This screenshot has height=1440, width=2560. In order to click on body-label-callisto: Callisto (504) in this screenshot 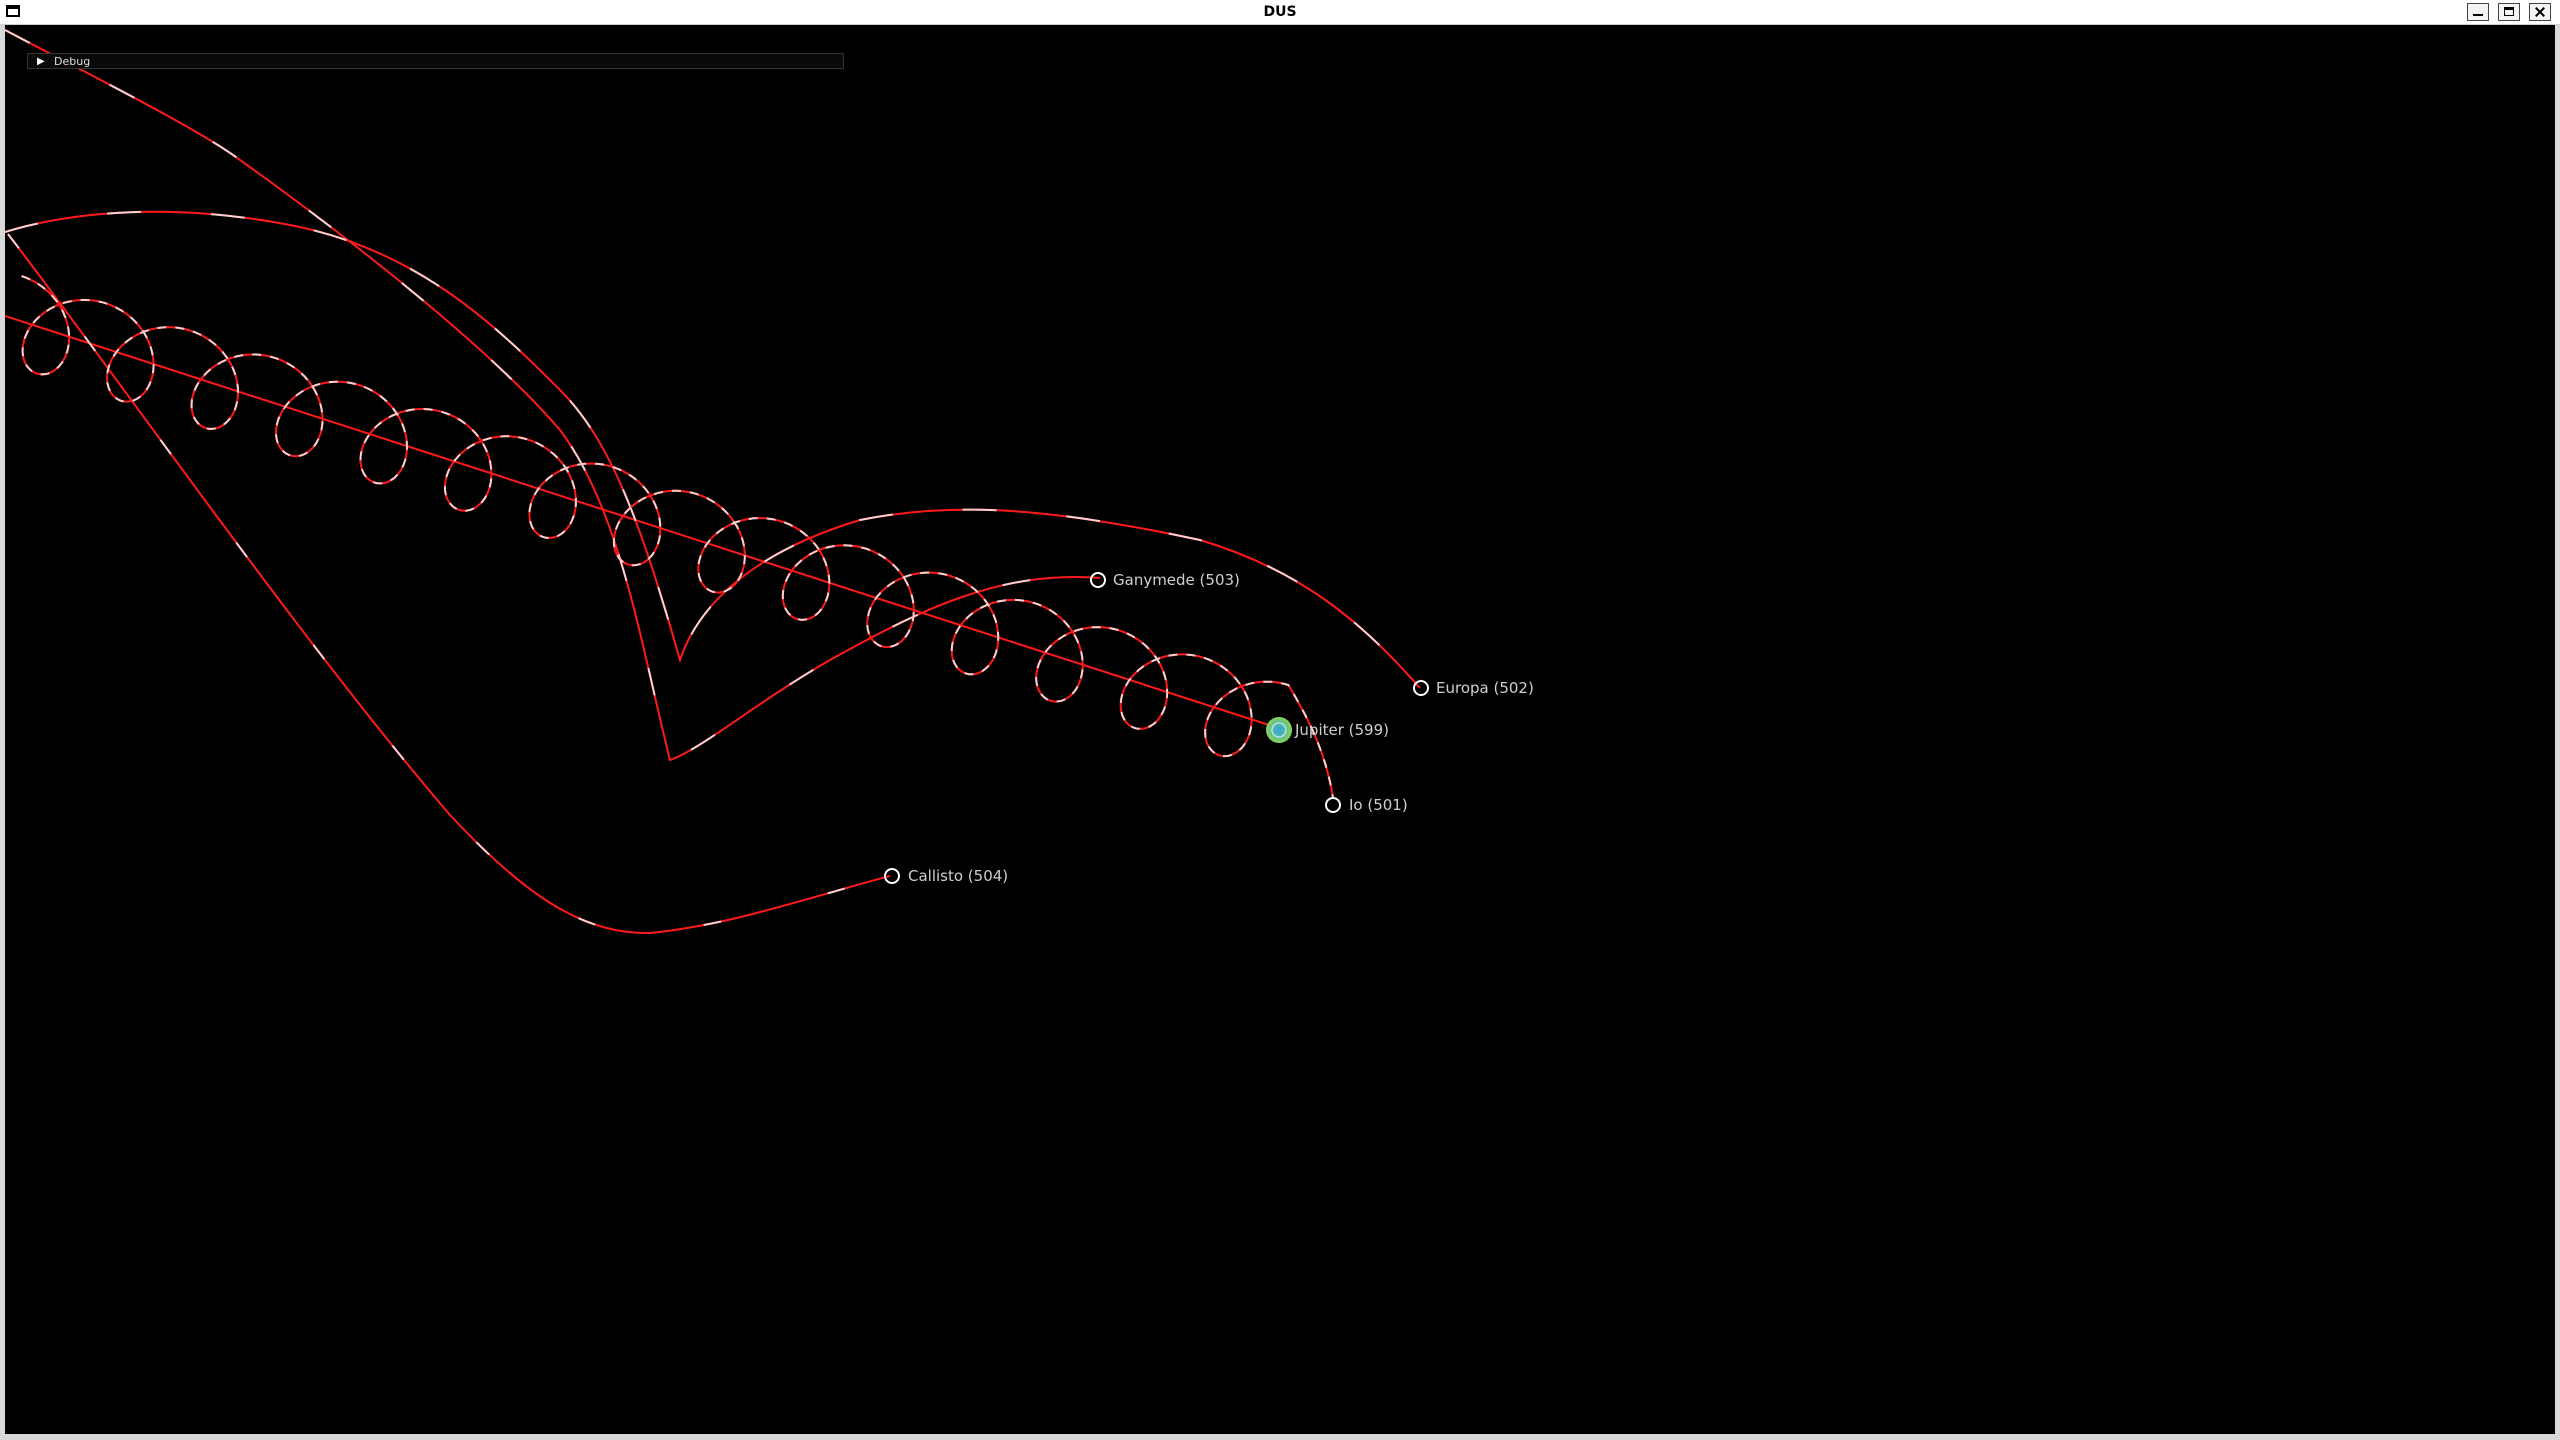, I will do `click(958, 876)`.